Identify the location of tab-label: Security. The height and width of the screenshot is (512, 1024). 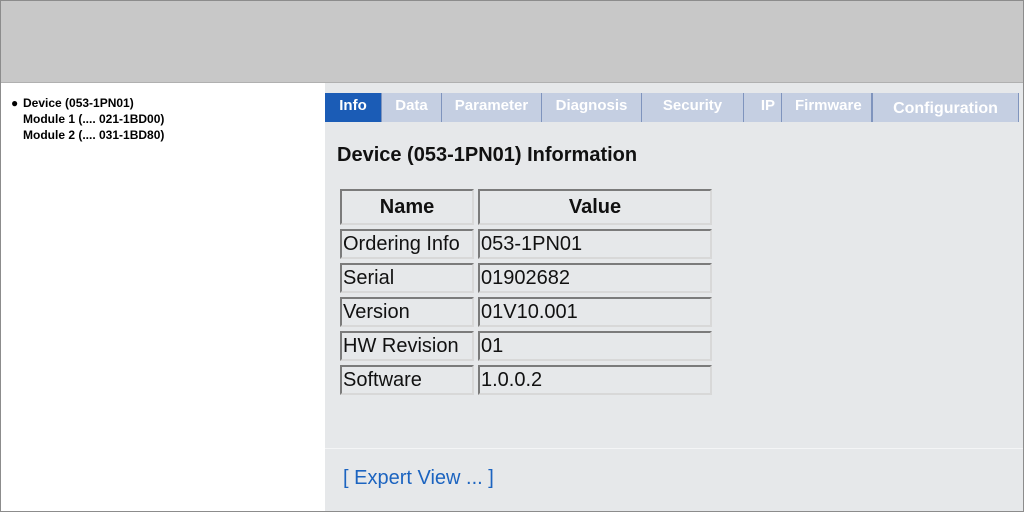
(692, 105).